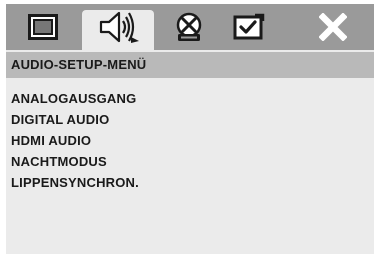  I want to click on menu-item-analog-output: ANALOGAUSGANG, so click(75, 98).